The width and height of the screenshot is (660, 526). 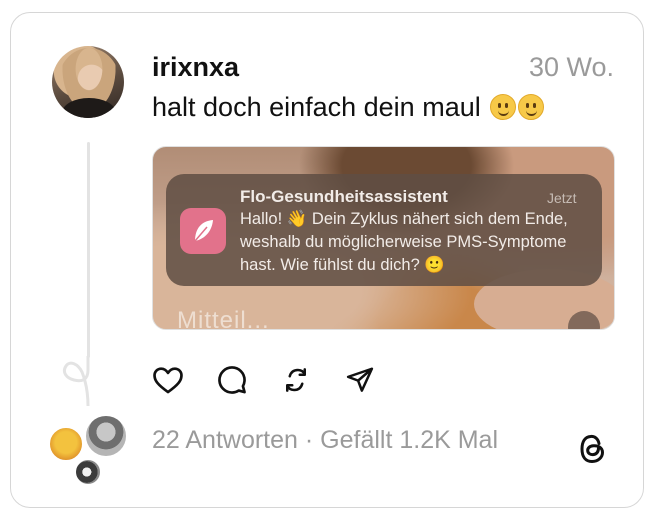 I want to click on post-timestamp: 30 Wo., so click(x=571, y=67).